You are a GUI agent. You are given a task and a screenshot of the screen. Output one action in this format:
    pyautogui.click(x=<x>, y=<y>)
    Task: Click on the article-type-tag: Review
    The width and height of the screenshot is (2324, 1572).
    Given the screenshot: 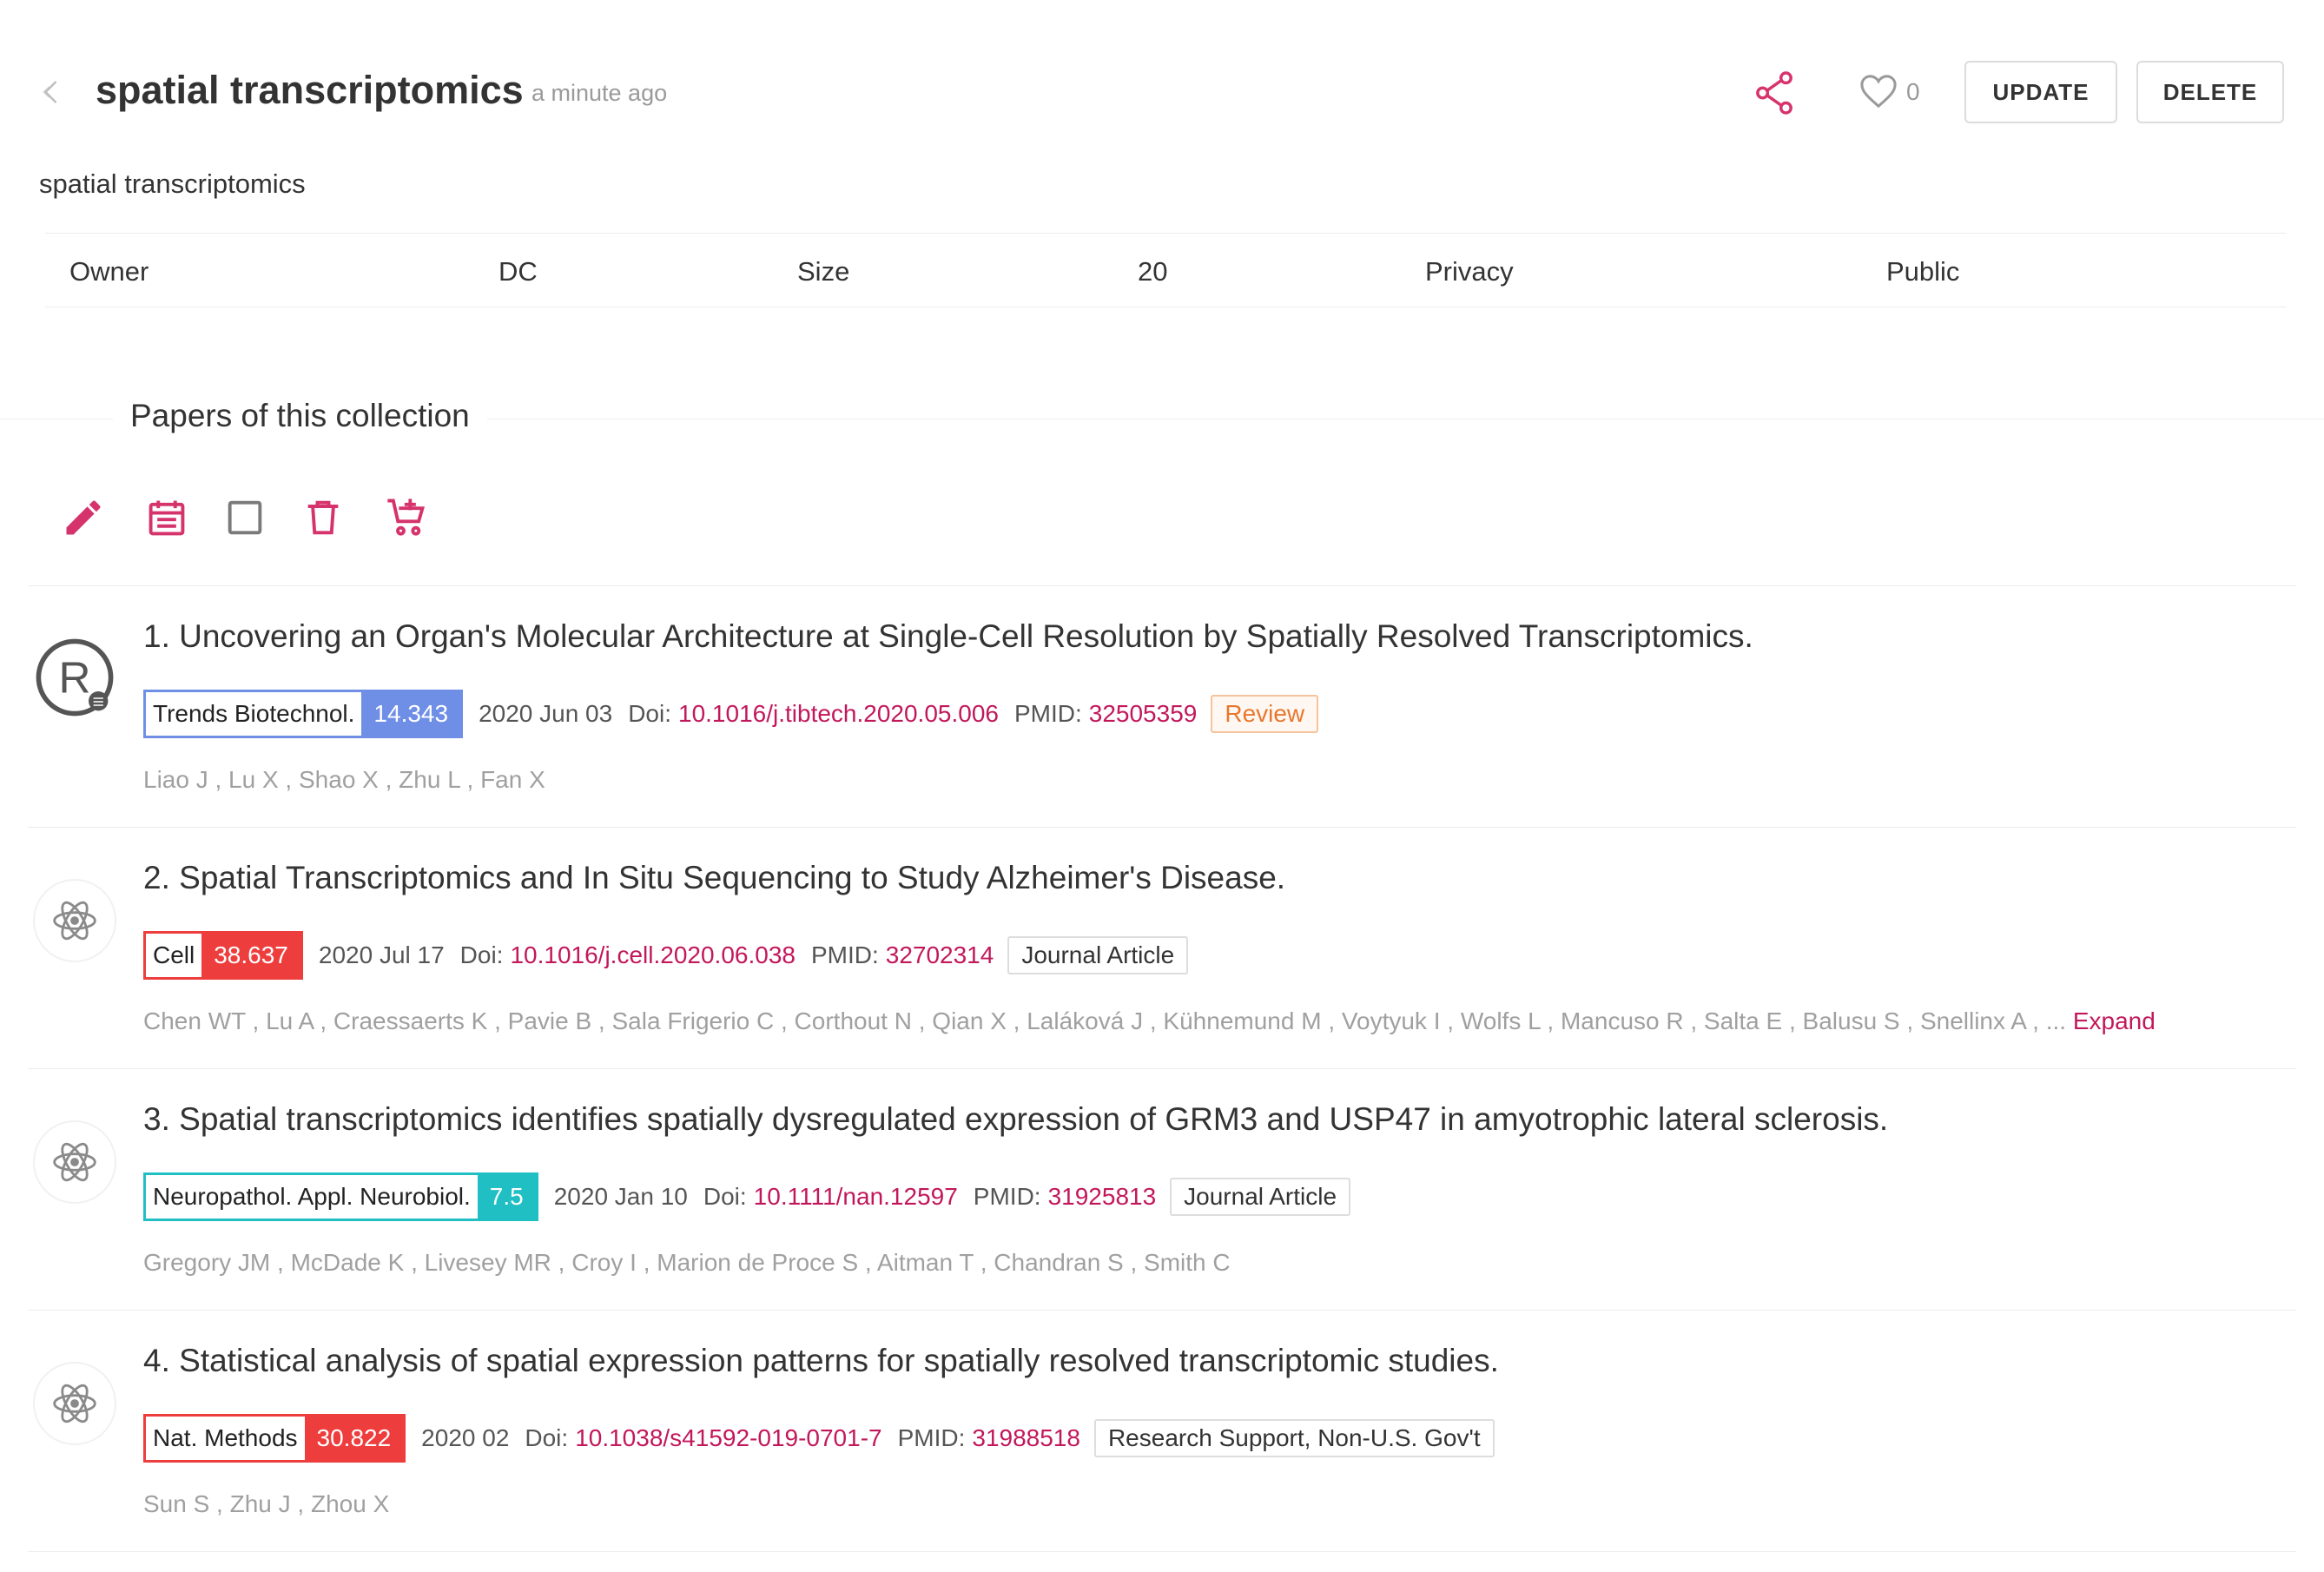 What is the action you would take?
    pyautogui.click(x=1265, y=714)
    